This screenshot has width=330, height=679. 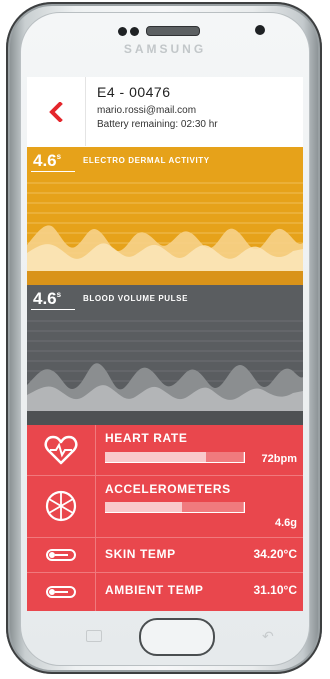 I want to click on eda-value-number: 4.6, so click(x=45, y=160).